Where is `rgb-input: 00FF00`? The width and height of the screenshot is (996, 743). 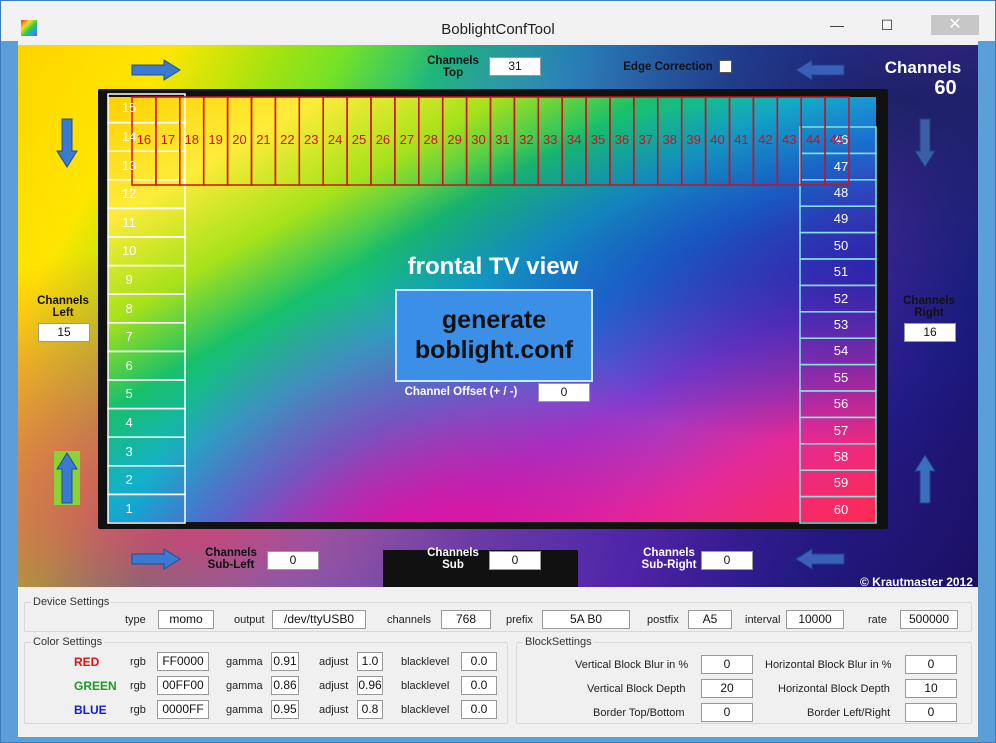
rgb-input: 00FF00 is located at coordinates (183, 685).